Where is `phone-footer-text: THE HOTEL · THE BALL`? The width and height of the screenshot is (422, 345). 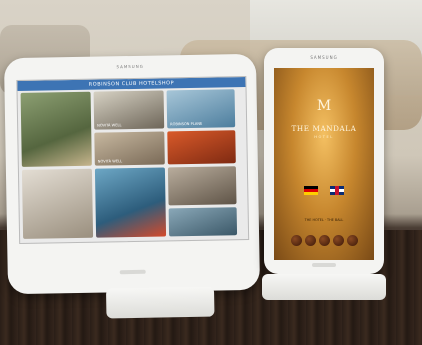 phone-footer-text: THE HOTEL · THE BALL is located at coordinates (324, 220).